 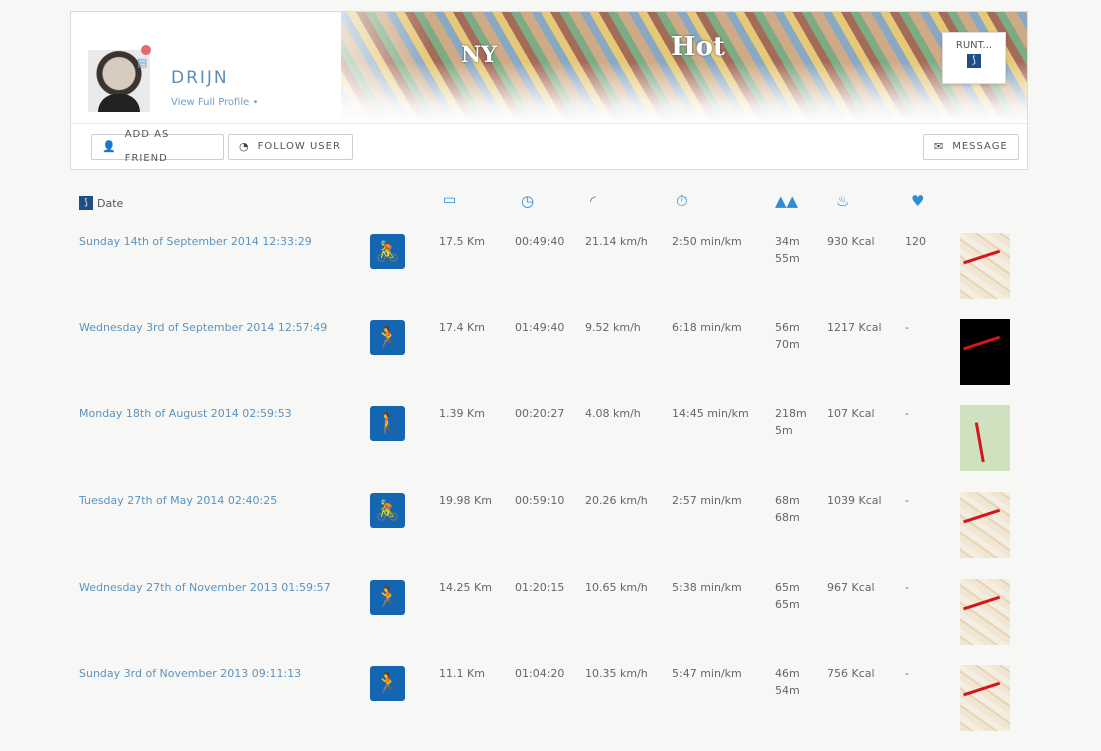 I want to click on speed-value: 9.52 km/h, so click(x=613, y=327).